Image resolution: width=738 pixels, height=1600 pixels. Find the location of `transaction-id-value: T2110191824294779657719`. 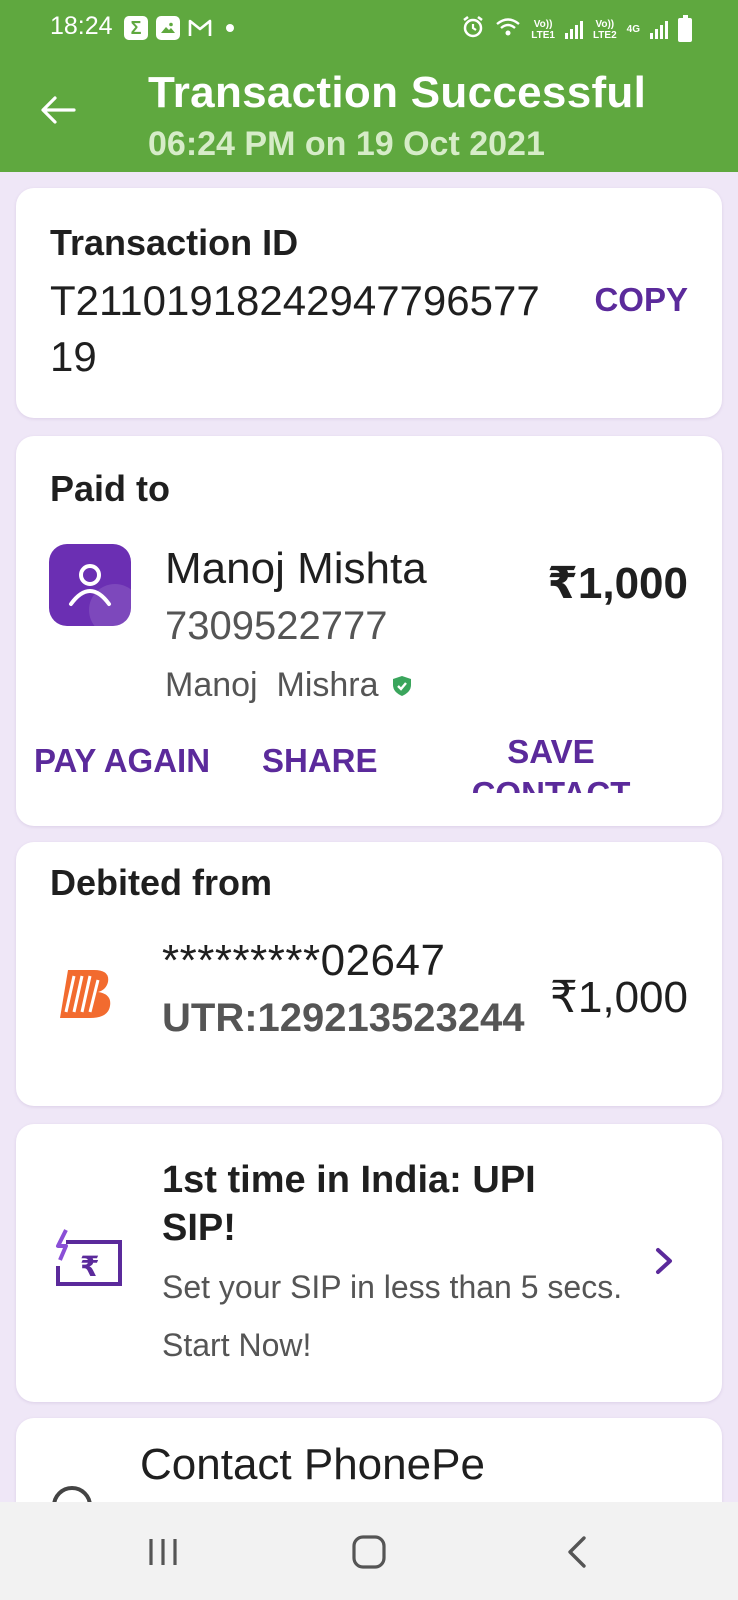

transaction-id-value: T2110191824294779657719 is located at coordinates (295, 328).